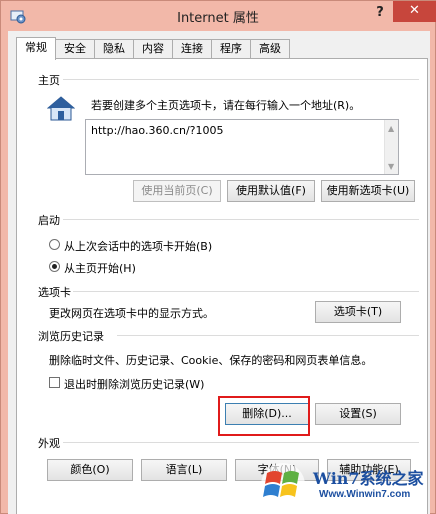 This screenshot has height=514, width=436. Describe the element at coordinates (157, 130) in the screenshot. I see `homepage-url-text: http://hao.360.cn/?1005` at that location.